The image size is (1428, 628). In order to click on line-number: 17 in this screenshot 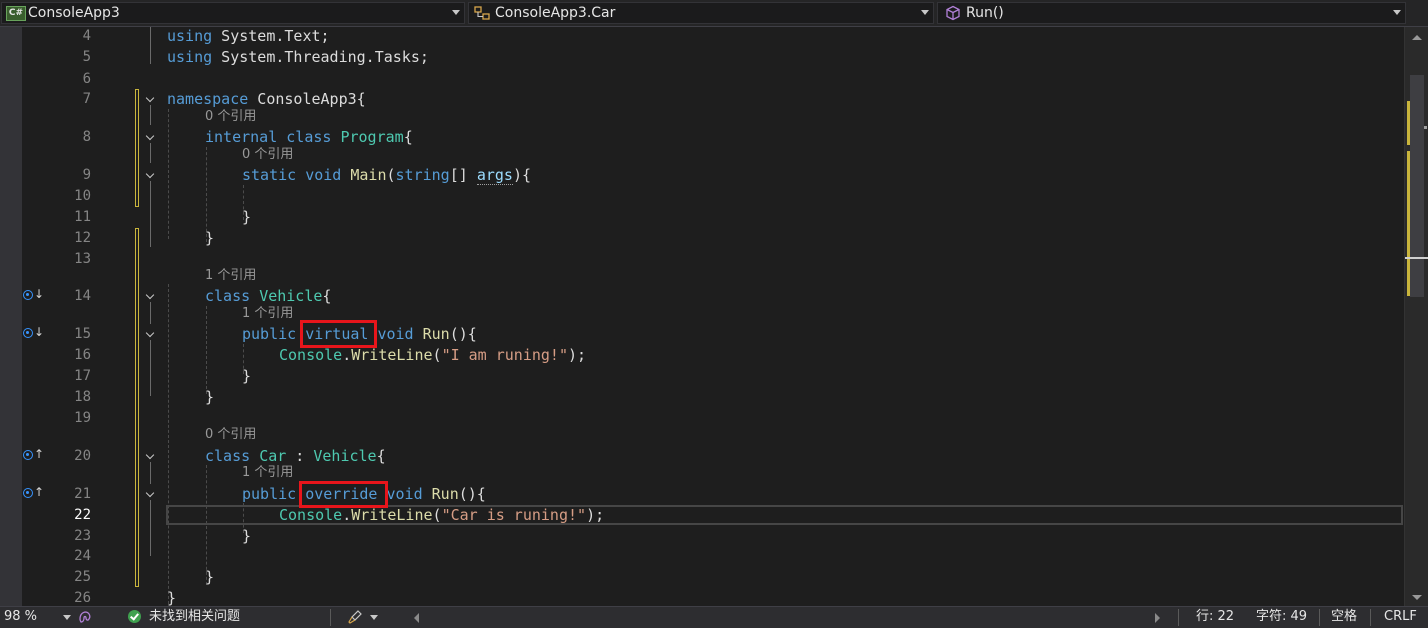, I will do `click(82, 376)`.